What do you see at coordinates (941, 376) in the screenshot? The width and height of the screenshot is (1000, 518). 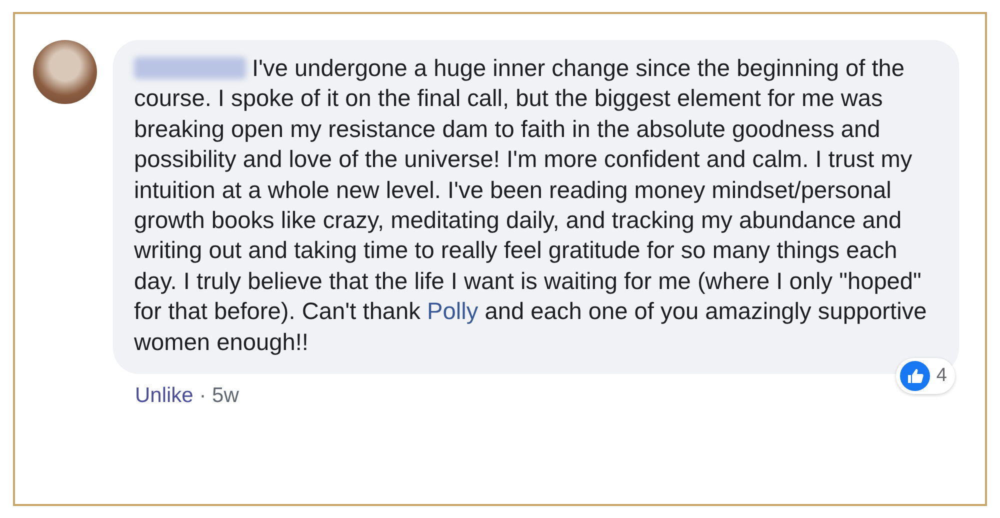 I see `reaction-count: 4` at bounding box center [941, 376].